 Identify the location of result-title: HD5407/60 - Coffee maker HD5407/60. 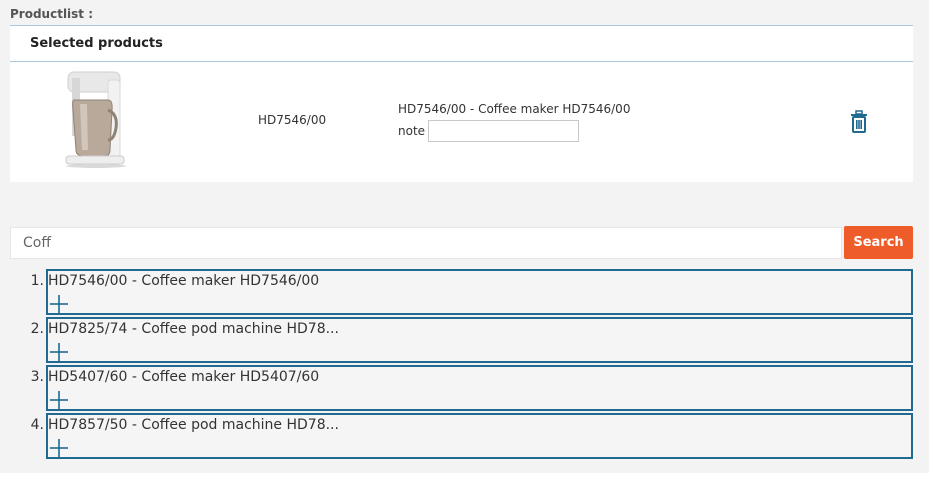
(184, 377).